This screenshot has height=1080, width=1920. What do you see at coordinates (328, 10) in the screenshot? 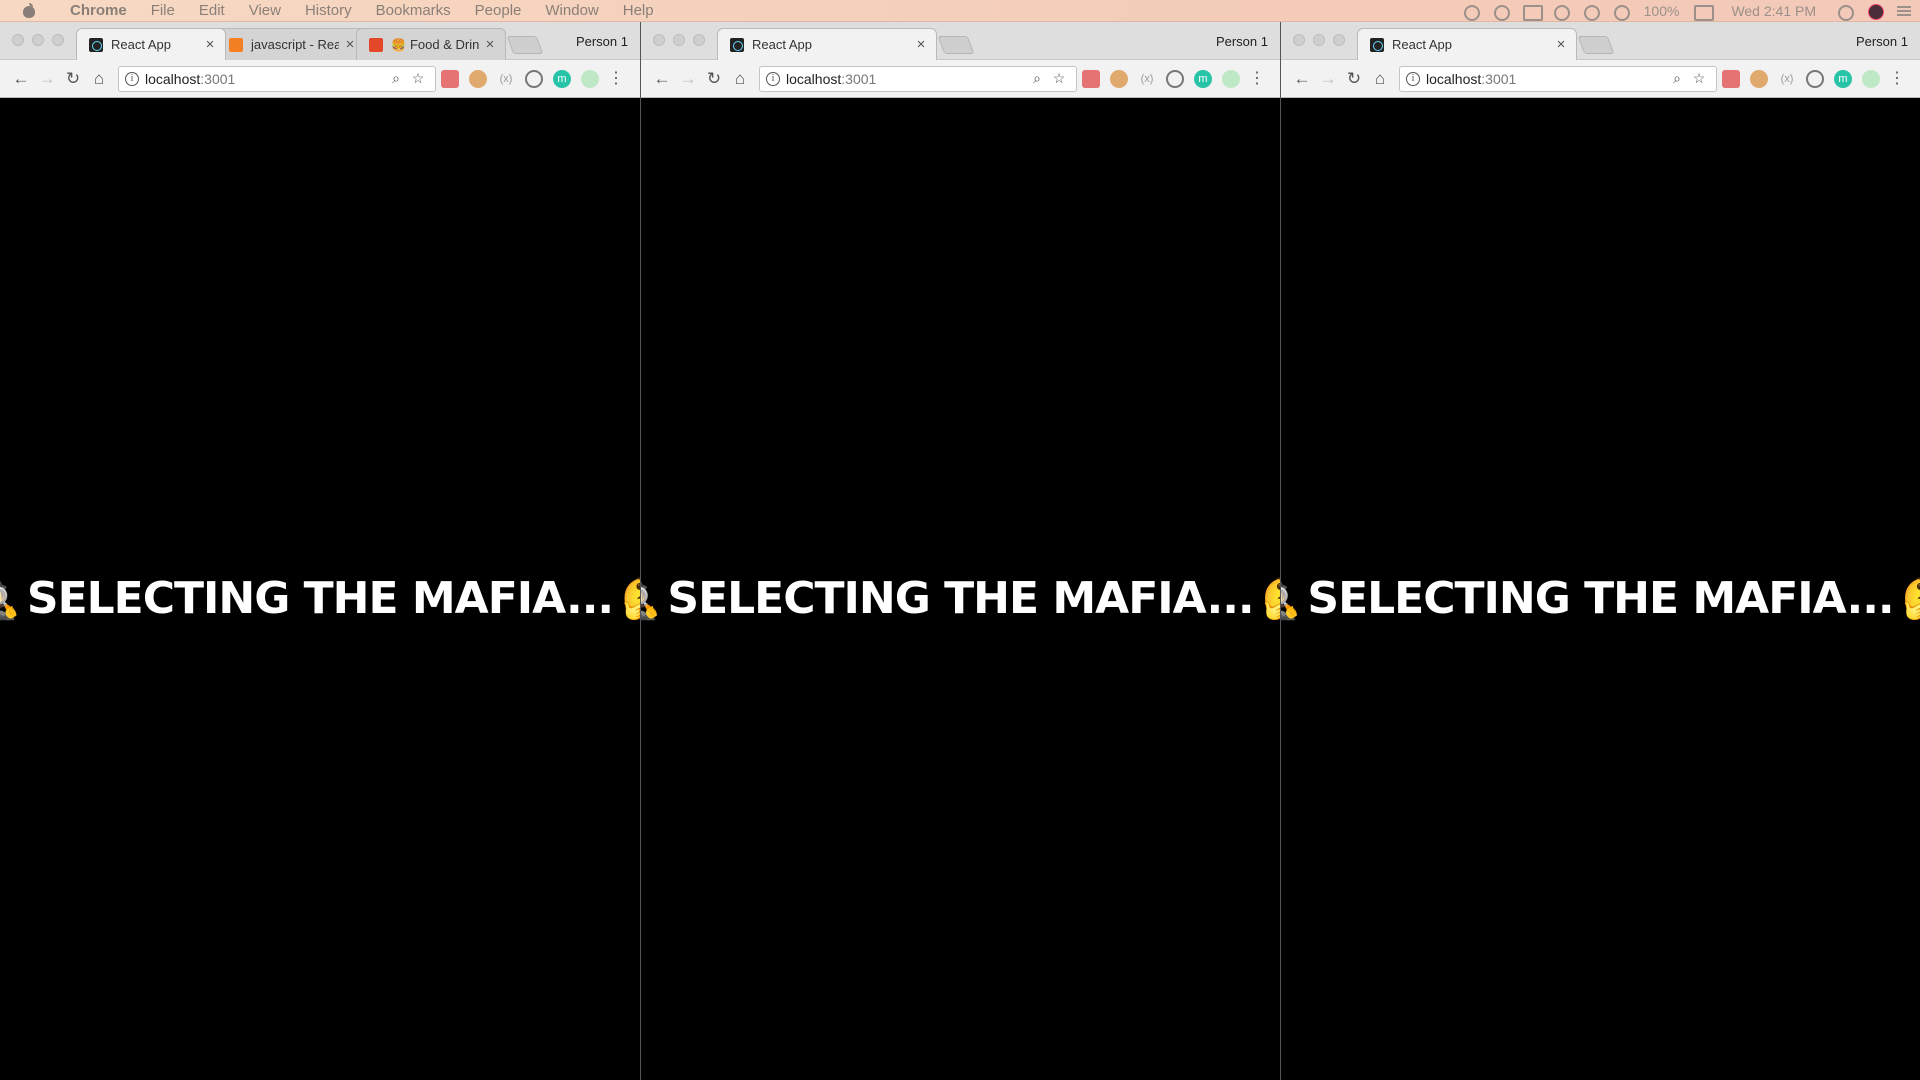
I see `menu-history: History` at bounding box center [328, 10].